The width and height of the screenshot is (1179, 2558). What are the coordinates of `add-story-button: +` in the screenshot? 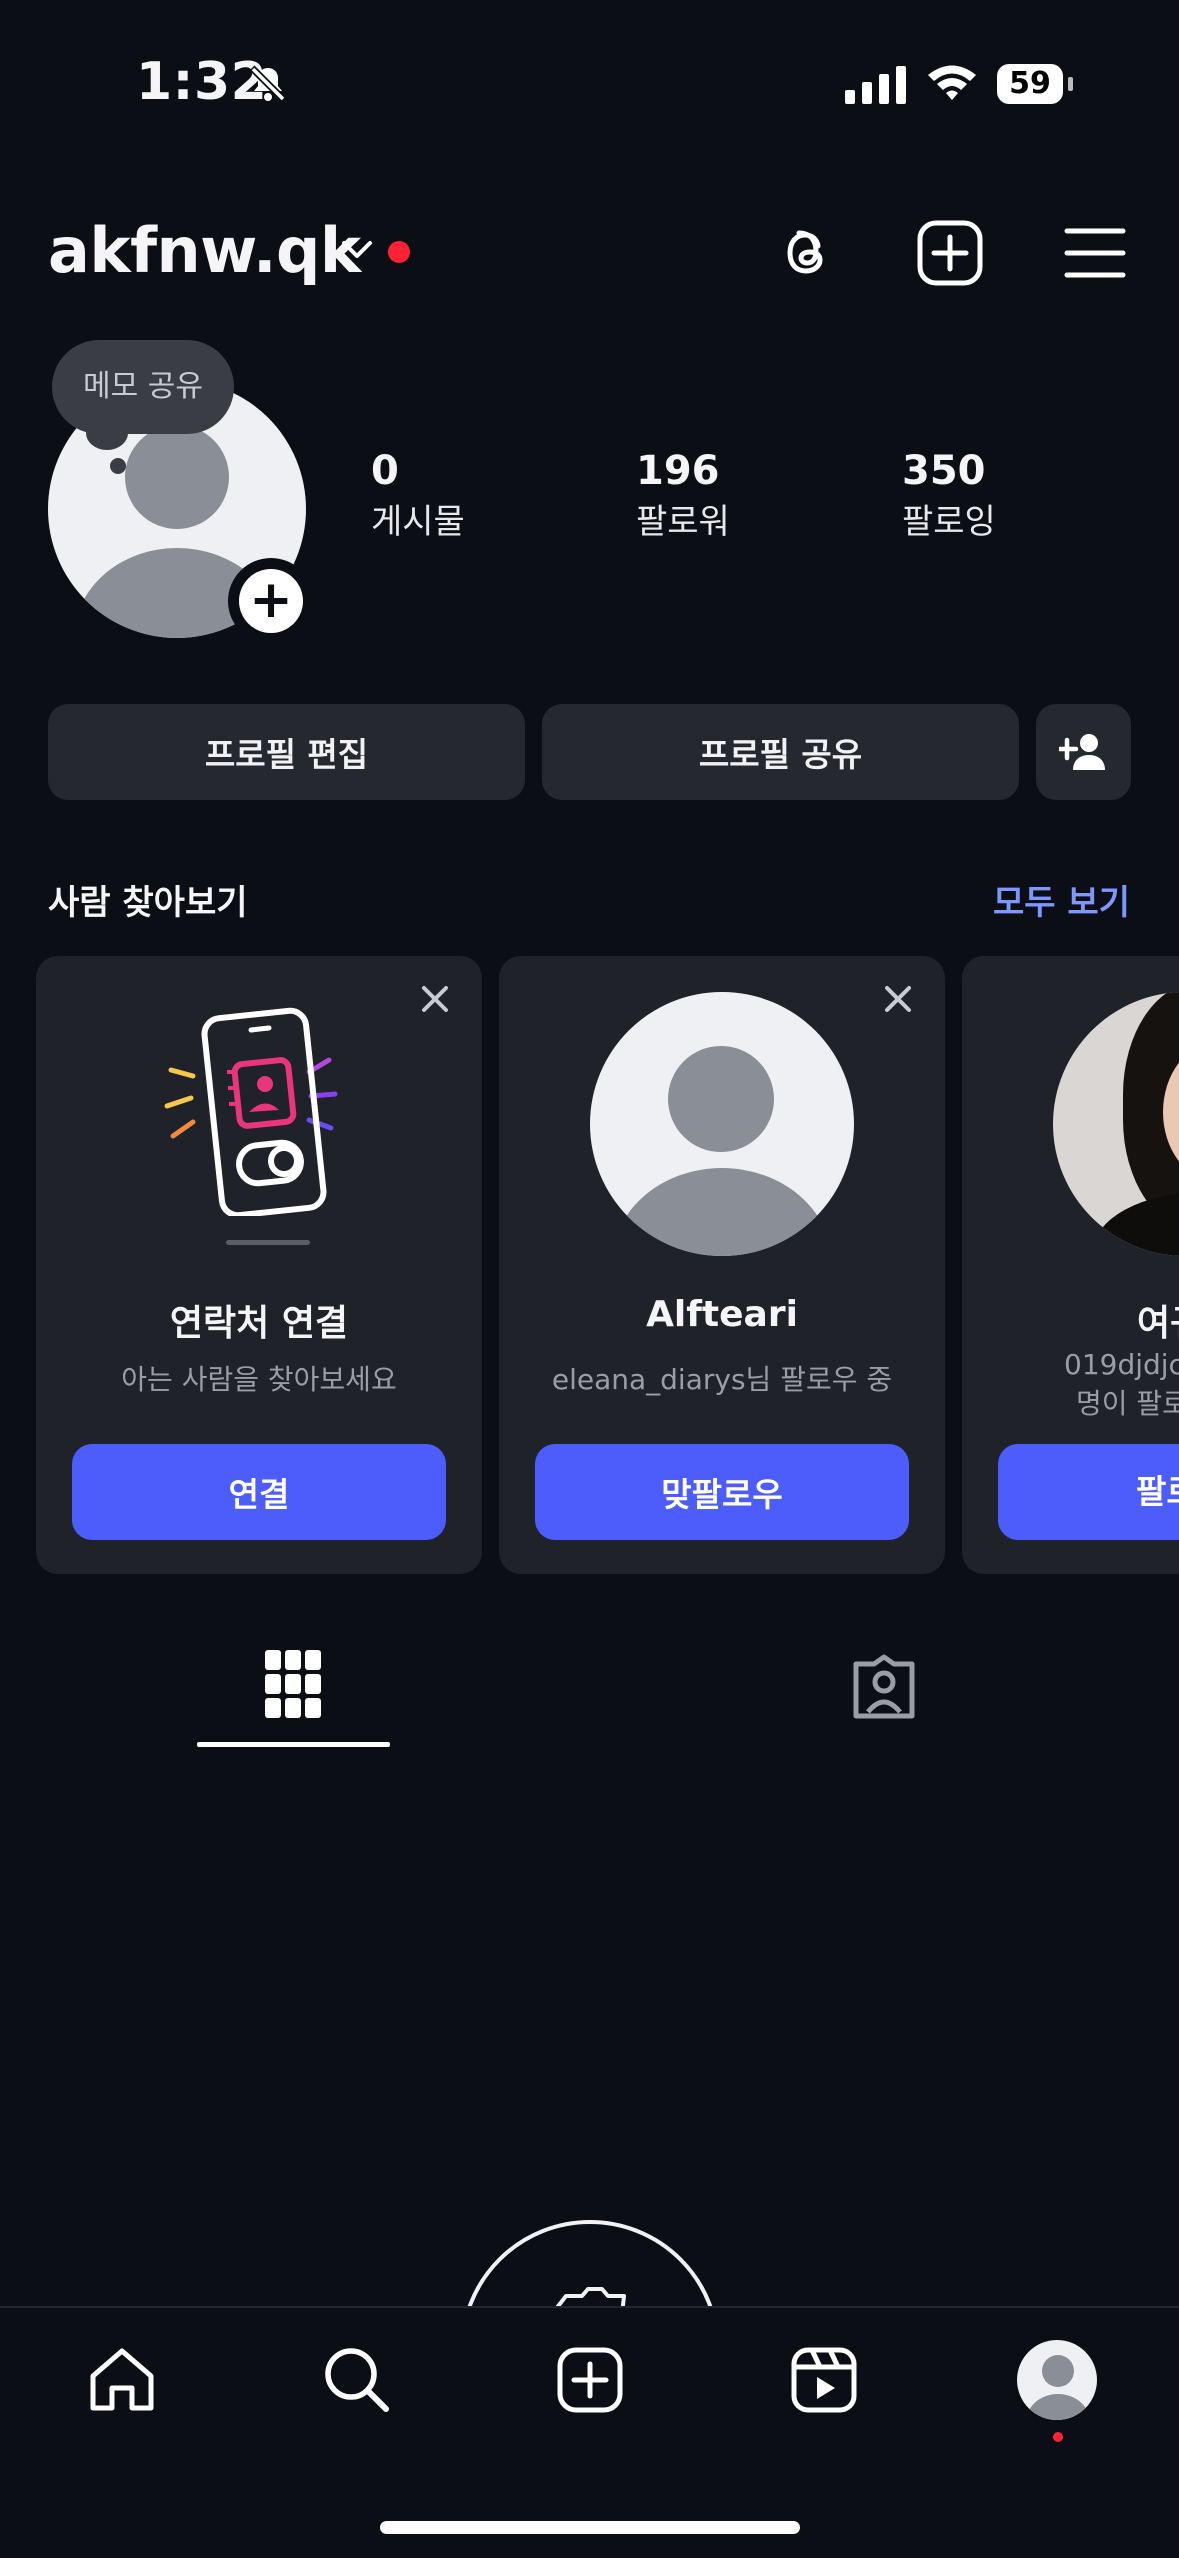 It's located at (271, 601).